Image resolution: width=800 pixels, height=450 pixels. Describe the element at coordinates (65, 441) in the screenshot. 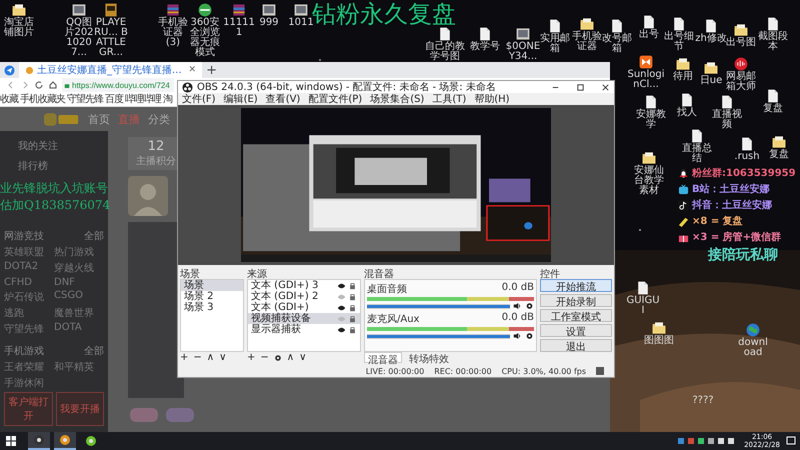

I see `game-app-icon` at that location.